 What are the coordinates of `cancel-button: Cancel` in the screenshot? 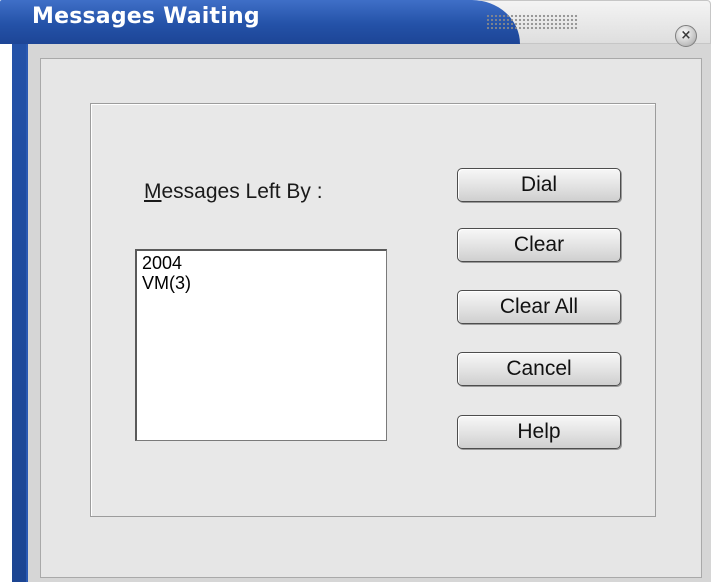 It's located at (539, 369).